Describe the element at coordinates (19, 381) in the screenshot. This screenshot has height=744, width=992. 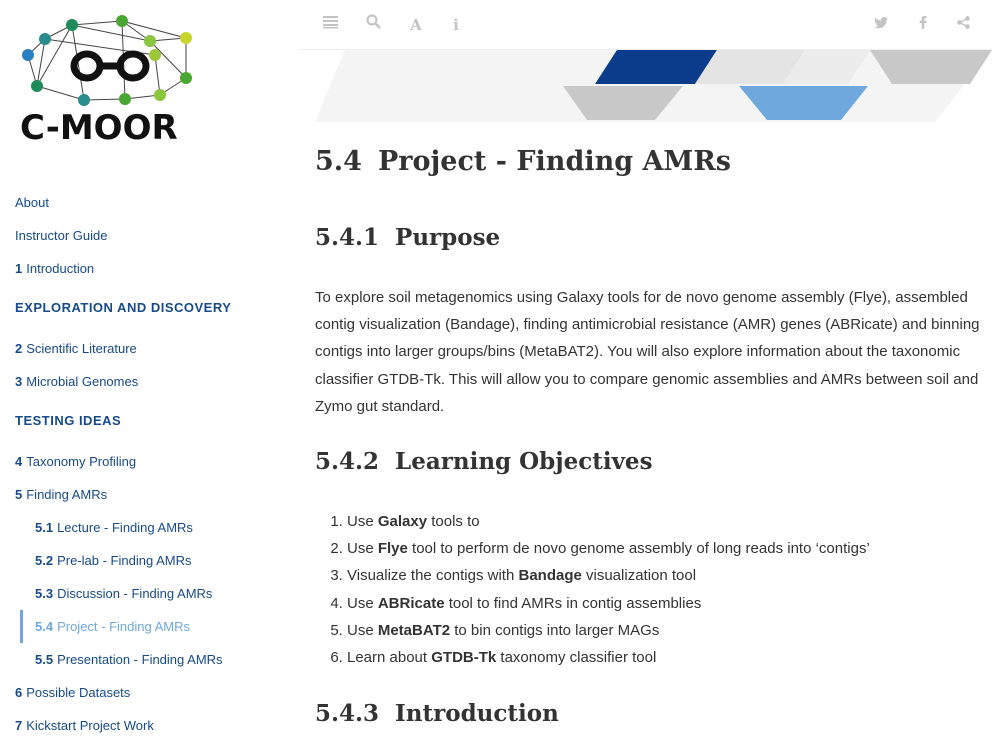
I see `sidebar-item-number: 3` at that location.